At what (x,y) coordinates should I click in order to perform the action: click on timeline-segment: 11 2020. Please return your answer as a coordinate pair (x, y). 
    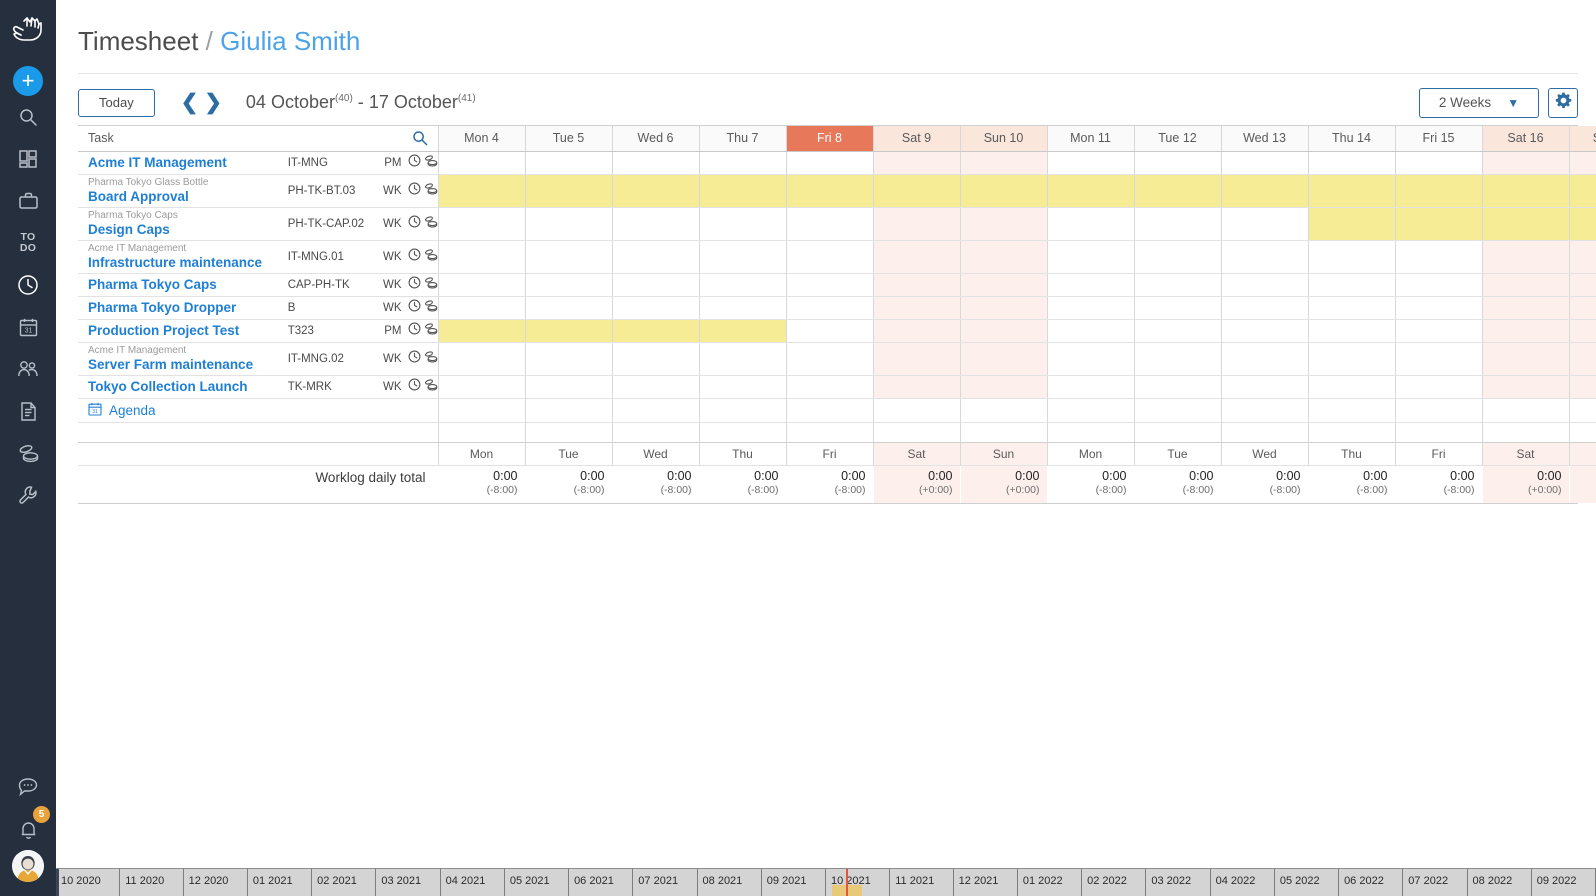
    Looking at the image, I should click on (152, 882).